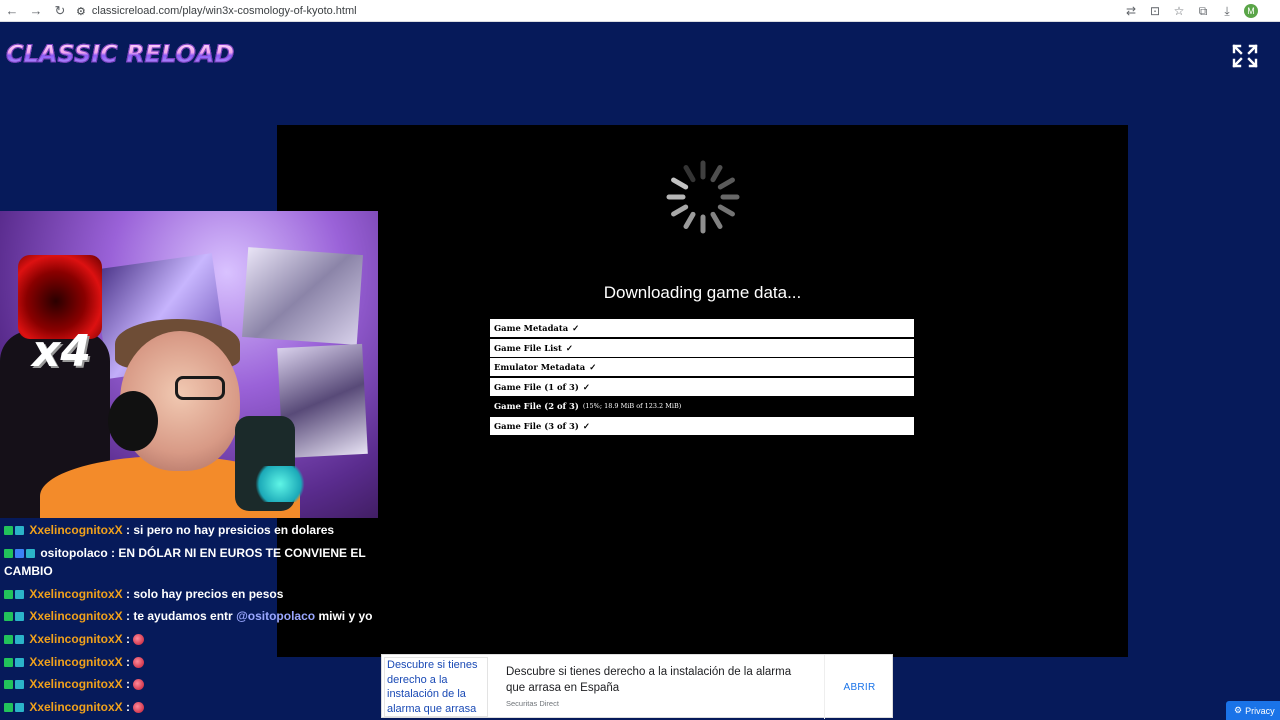  Describe the element at coordinates (203, 593) in the screenshot. I see `chat-text: : solo hay precios en pesos` at that location.